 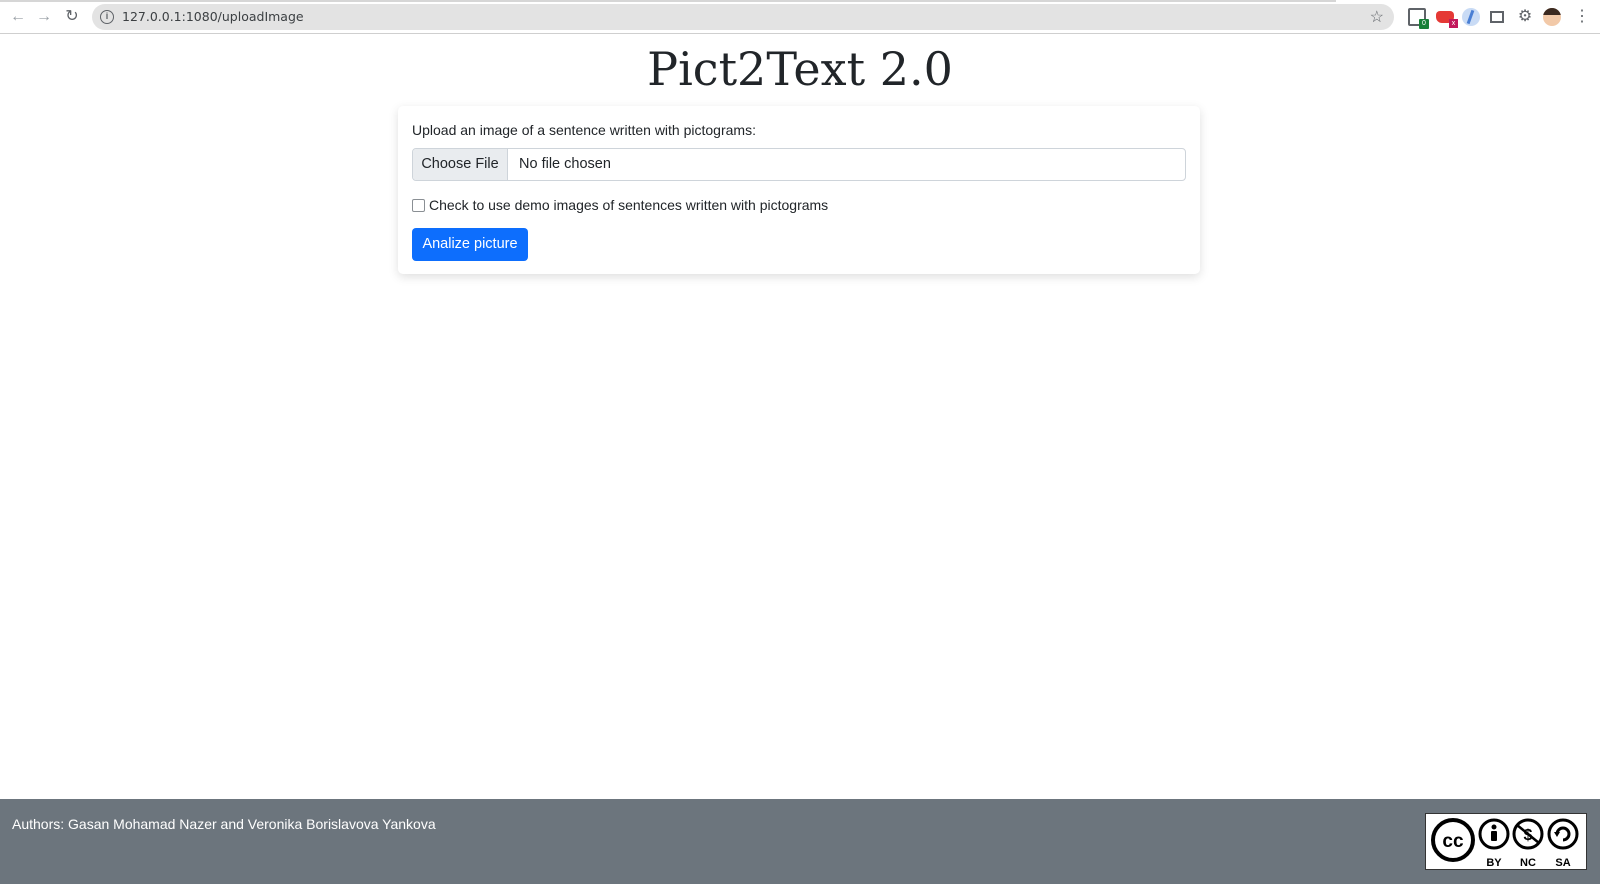 What do you see at coordinates (1582, 17) in the screenshot?
I see `browser-menu-icon: ⋮` at bounding box center [1582, 17].